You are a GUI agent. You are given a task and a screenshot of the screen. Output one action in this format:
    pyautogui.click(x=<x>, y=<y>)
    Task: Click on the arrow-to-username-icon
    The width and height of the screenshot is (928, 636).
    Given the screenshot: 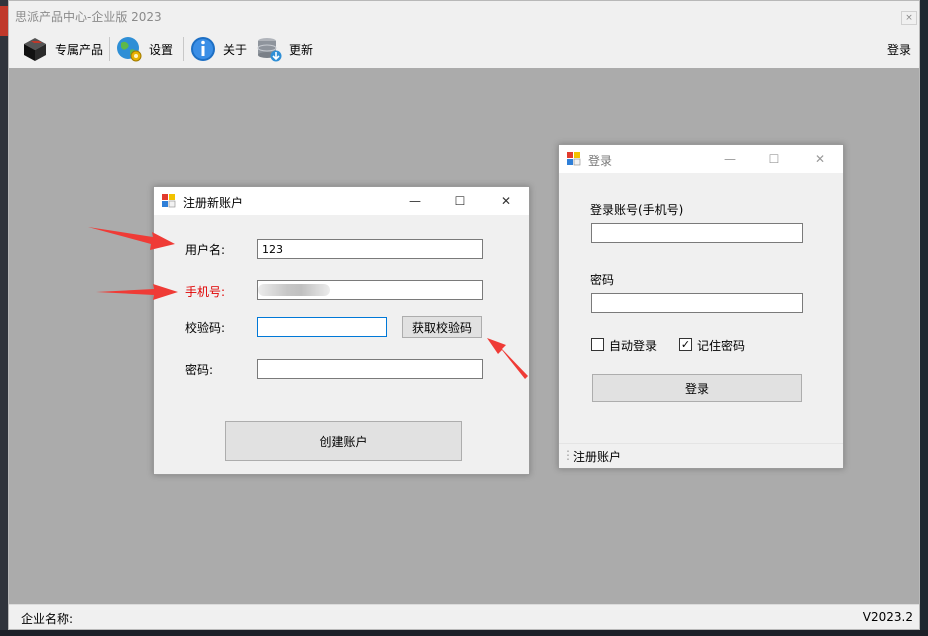 What is the action you would take?
    pyautogui.click(x=131, y=238)
    